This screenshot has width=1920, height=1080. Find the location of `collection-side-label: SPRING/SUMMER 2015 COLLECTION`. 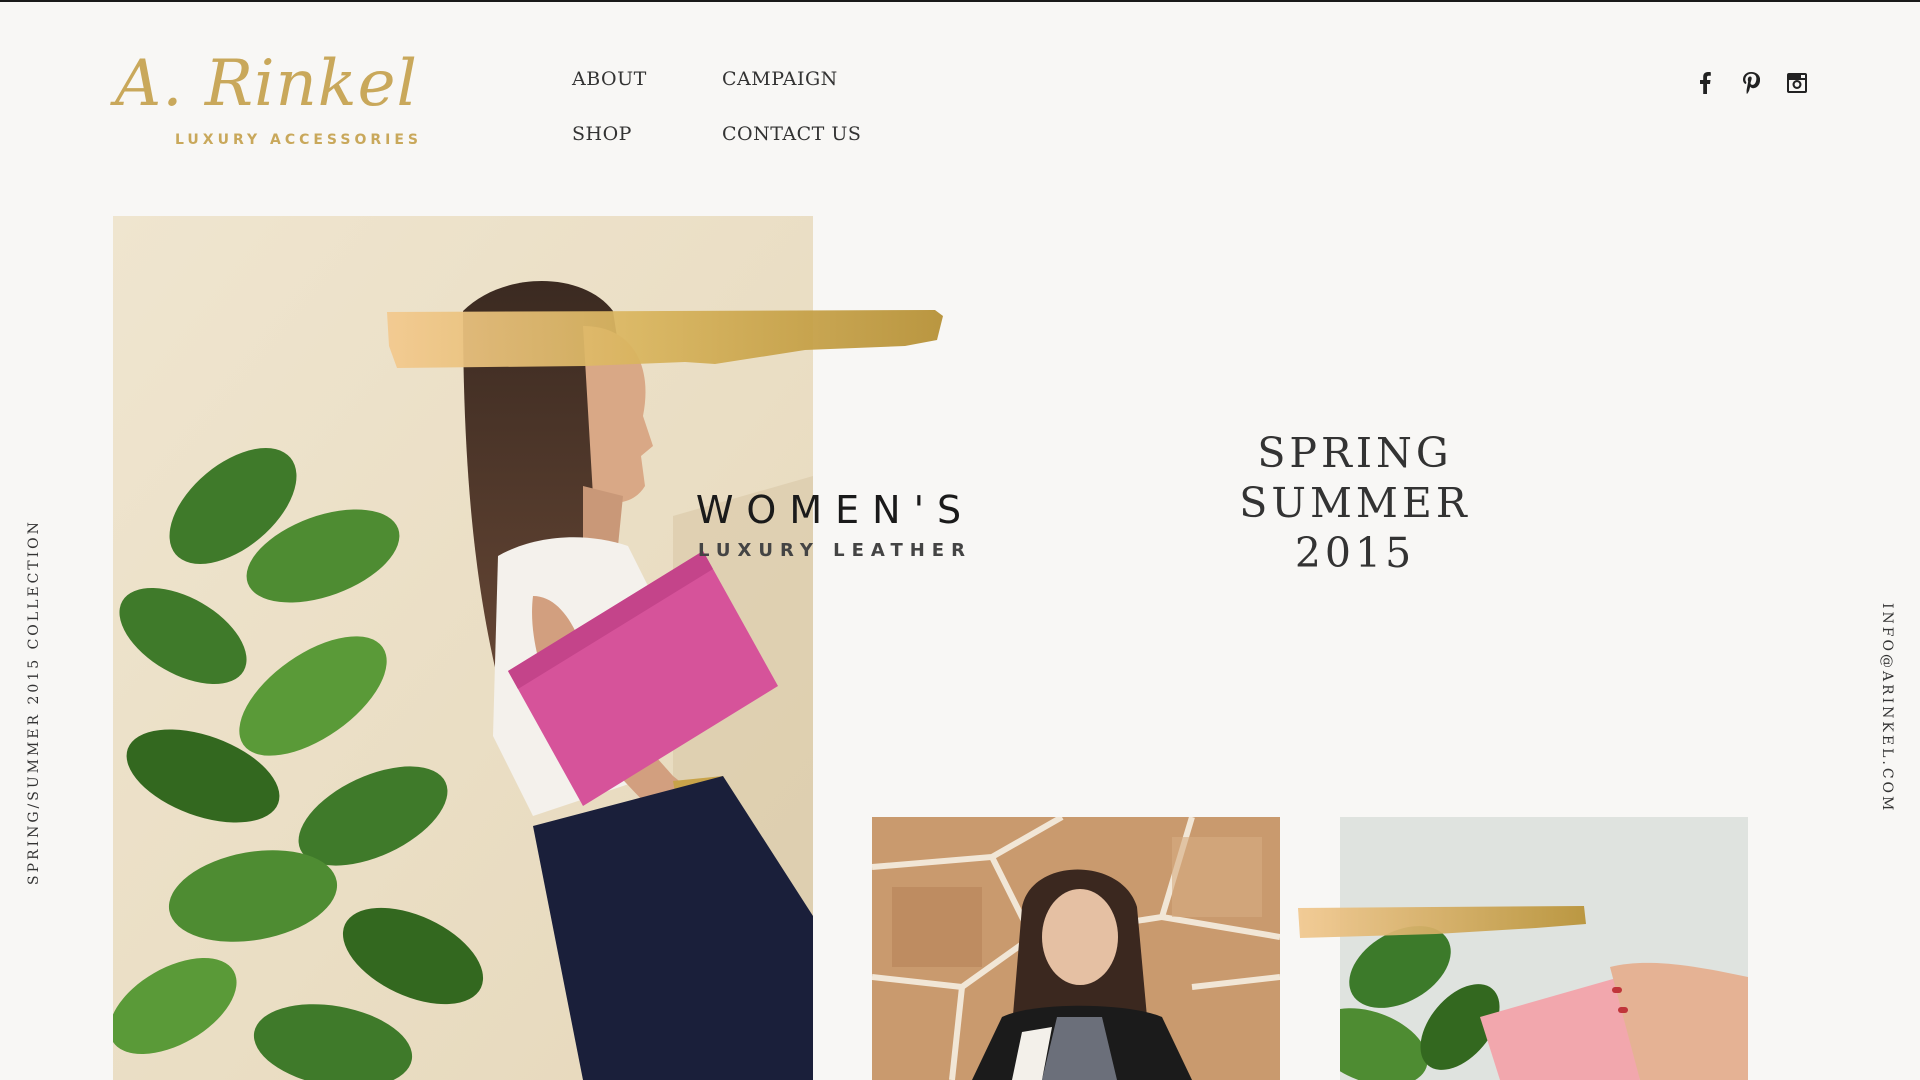

collection-side-label: SPRING/SUMMER 2015 COLLECTION is located at coordinates (34, 702).